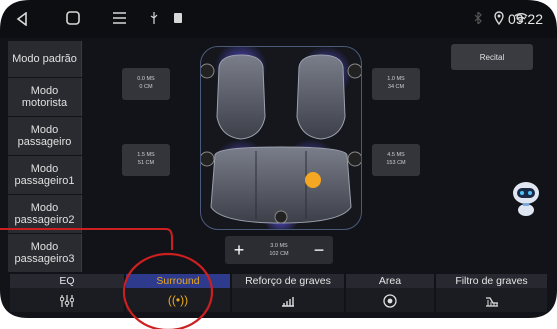  What do you see at coordinates (178, 300) in the screenshot?
I see `surround-icon: ((•))` at bounding box center [178, 300].